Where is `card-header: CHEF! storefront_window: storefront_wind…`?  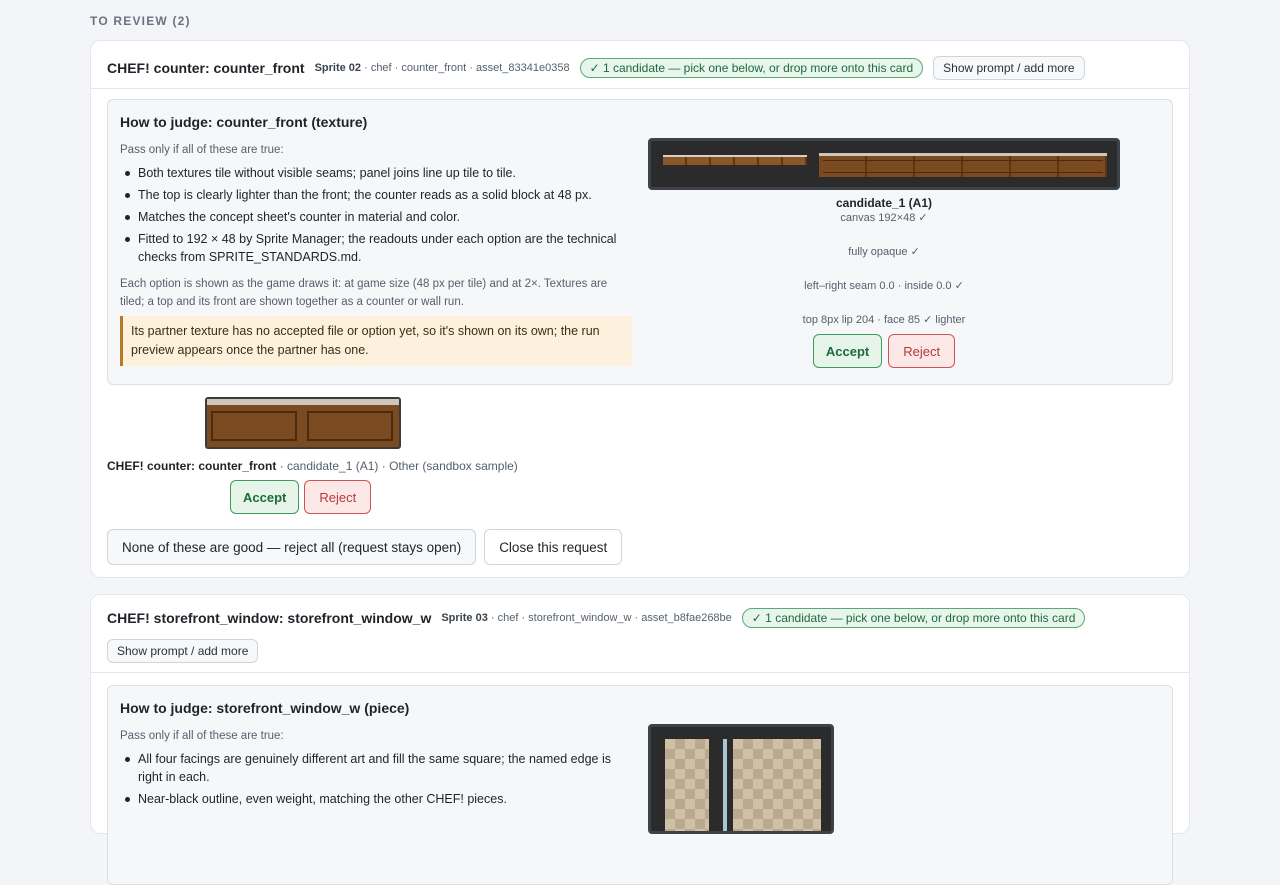
card-header: CHEF! storefront_window: storefront_wind… is located at coordinates (640, 618).